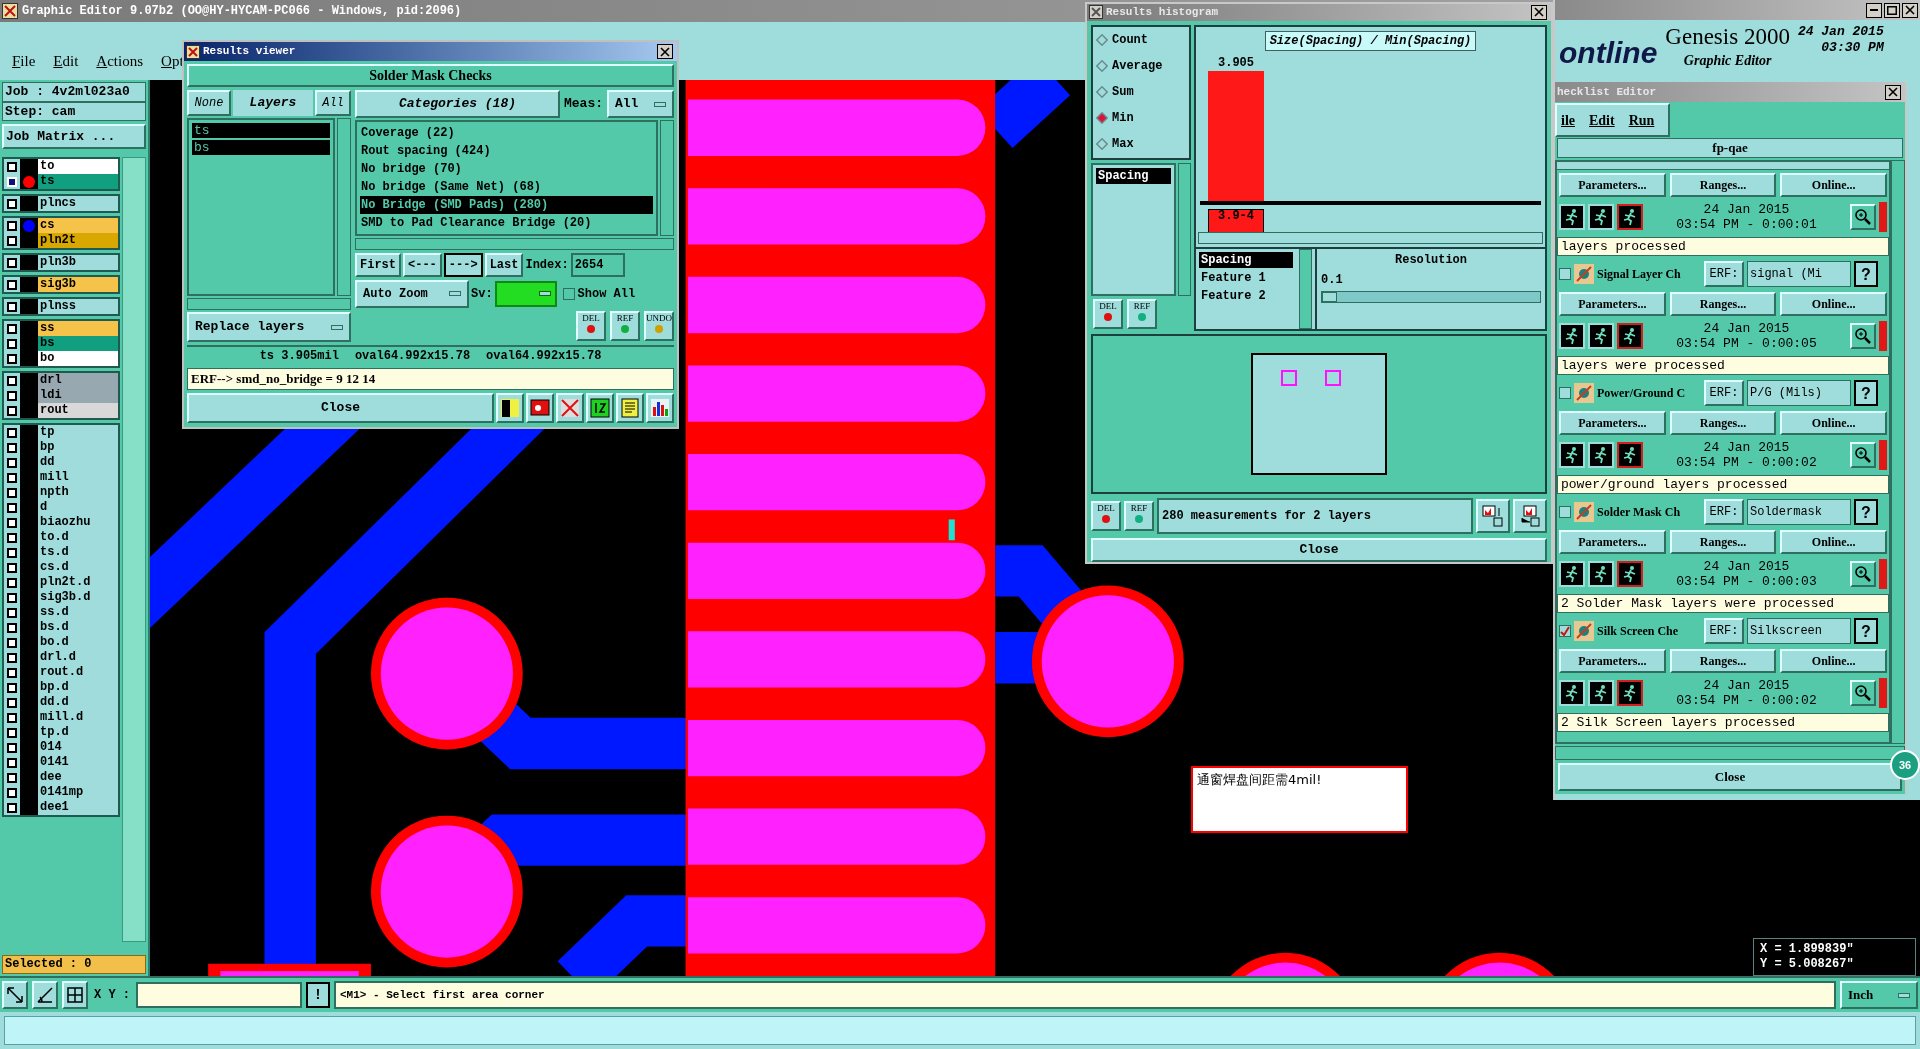 The height and width of the screenshot is (1049, 1920). I want to click on nav-button: <---, so click(422, 264).